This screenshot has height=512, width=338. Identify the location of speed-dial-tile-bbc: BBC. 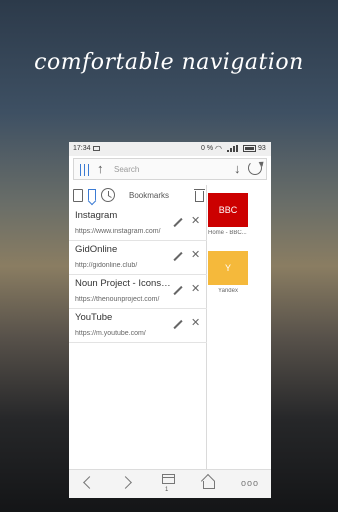
(228, 210).